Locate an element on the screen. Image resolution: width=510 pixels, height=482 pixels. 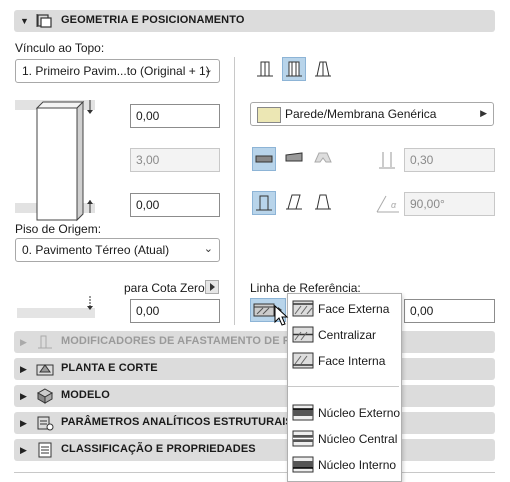
geometry-positioning-icon is located at coordinates (44, 21).